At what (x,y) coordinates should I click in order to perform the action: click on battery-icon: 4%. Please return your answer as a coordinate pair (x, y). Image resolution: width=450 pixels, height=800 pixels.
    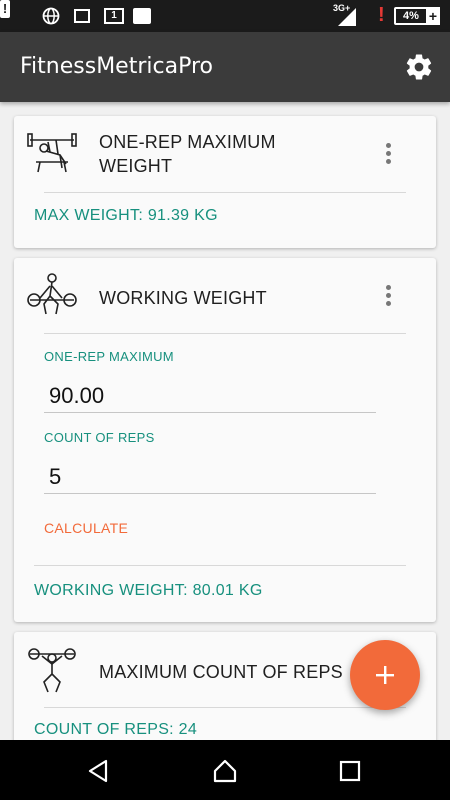
    Looking at the image, I should click on (411, 16).